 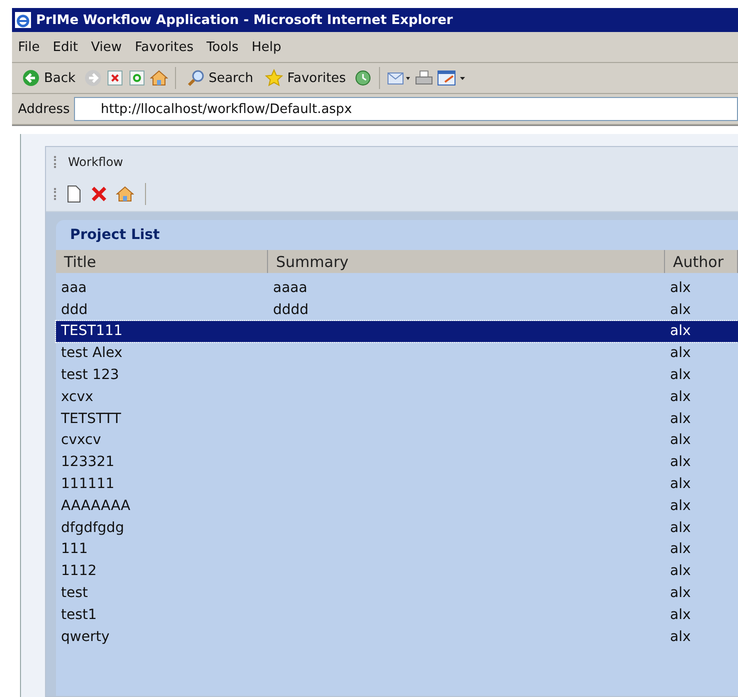 What do you see at coordinates (74, 288) in the screenshot?
I see `title-cell-text: aaa` at bounding box center [74, 288].